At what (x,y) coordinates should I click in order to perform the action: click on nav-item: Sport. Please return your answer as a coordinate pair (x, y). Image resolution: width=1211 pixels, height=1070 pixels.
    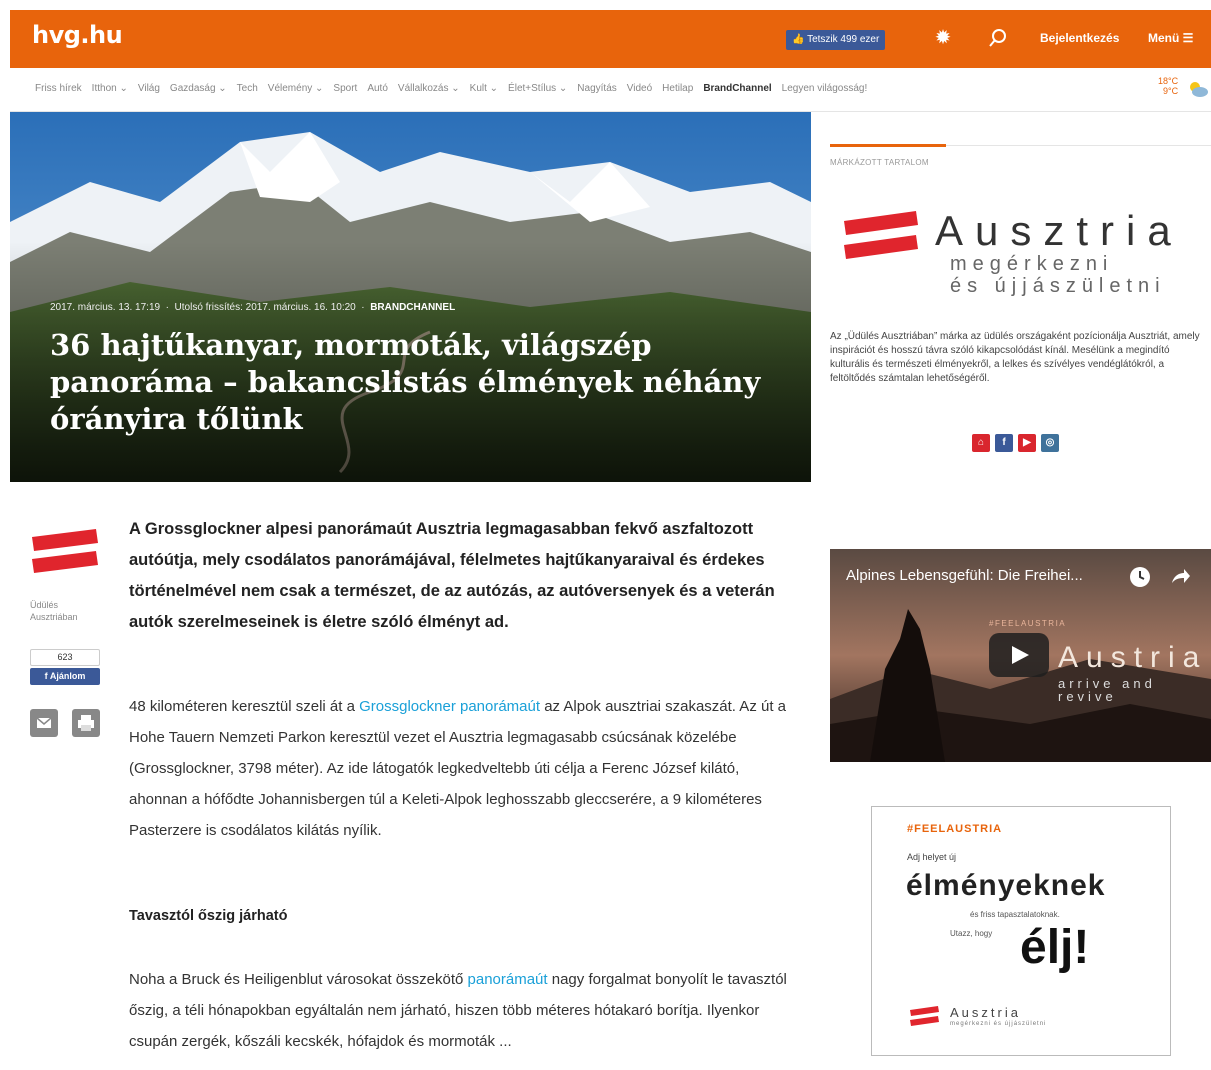
    Looking at the image, I should click on (345, 88).